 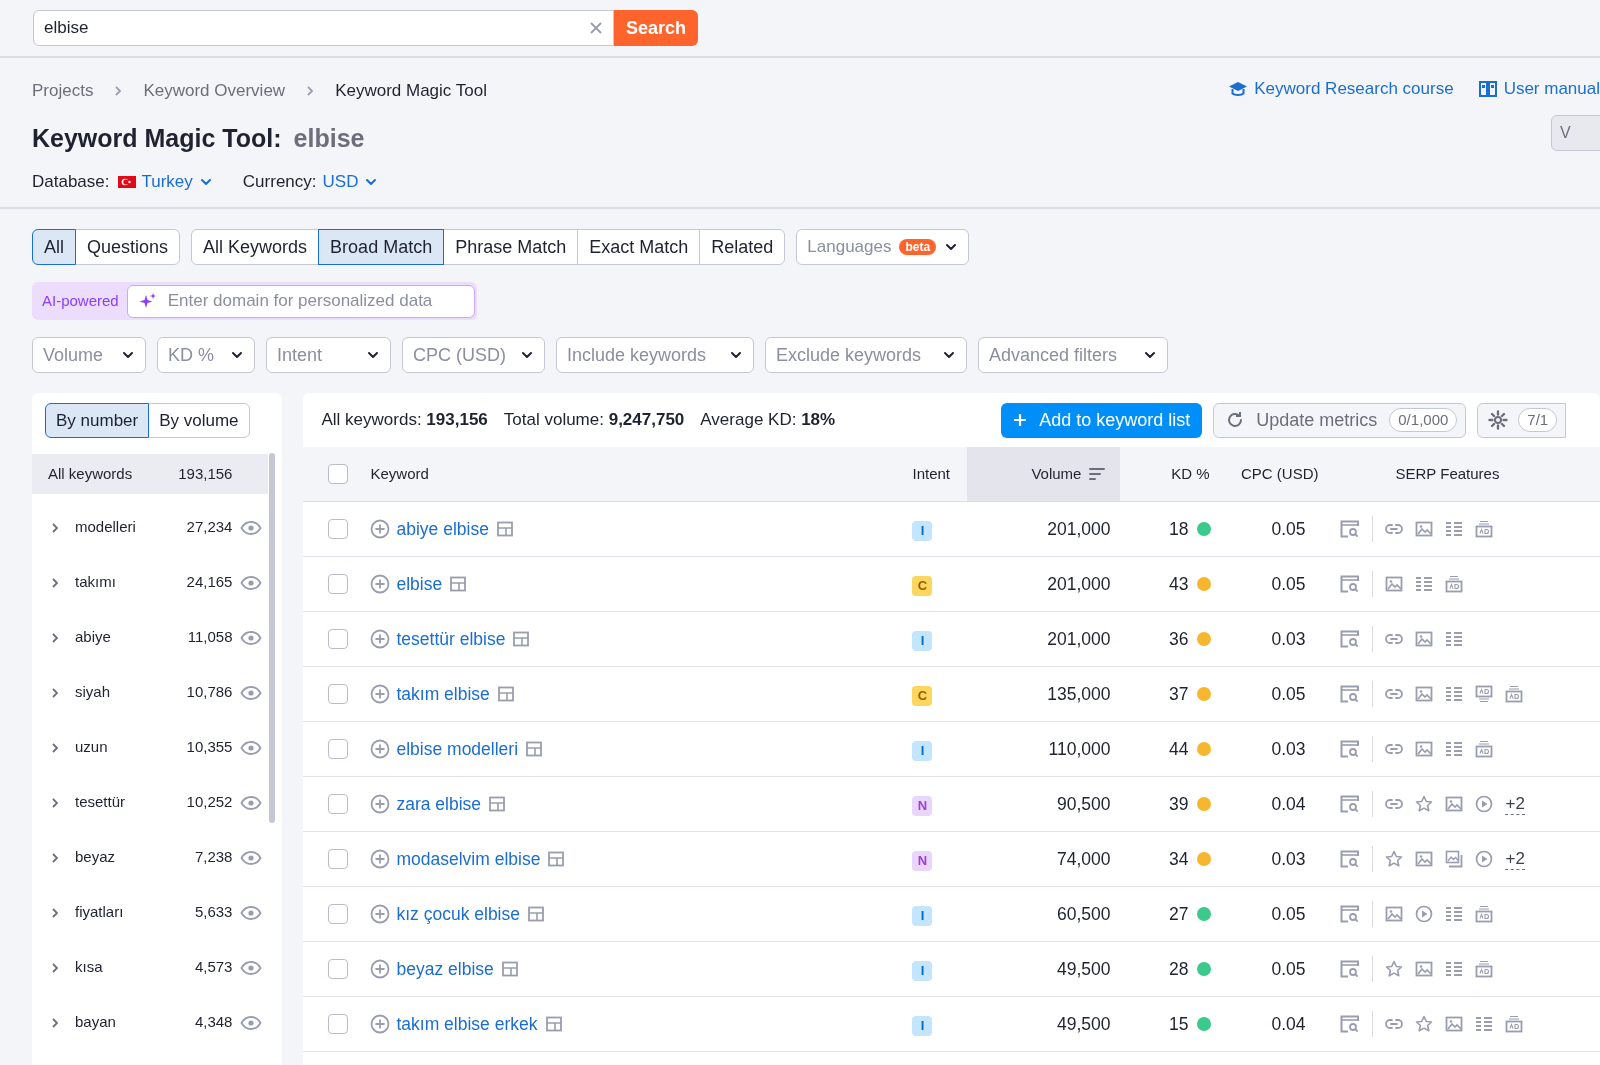 I want to click on column-header: CPC (USD), so click(x=1268, y=474).